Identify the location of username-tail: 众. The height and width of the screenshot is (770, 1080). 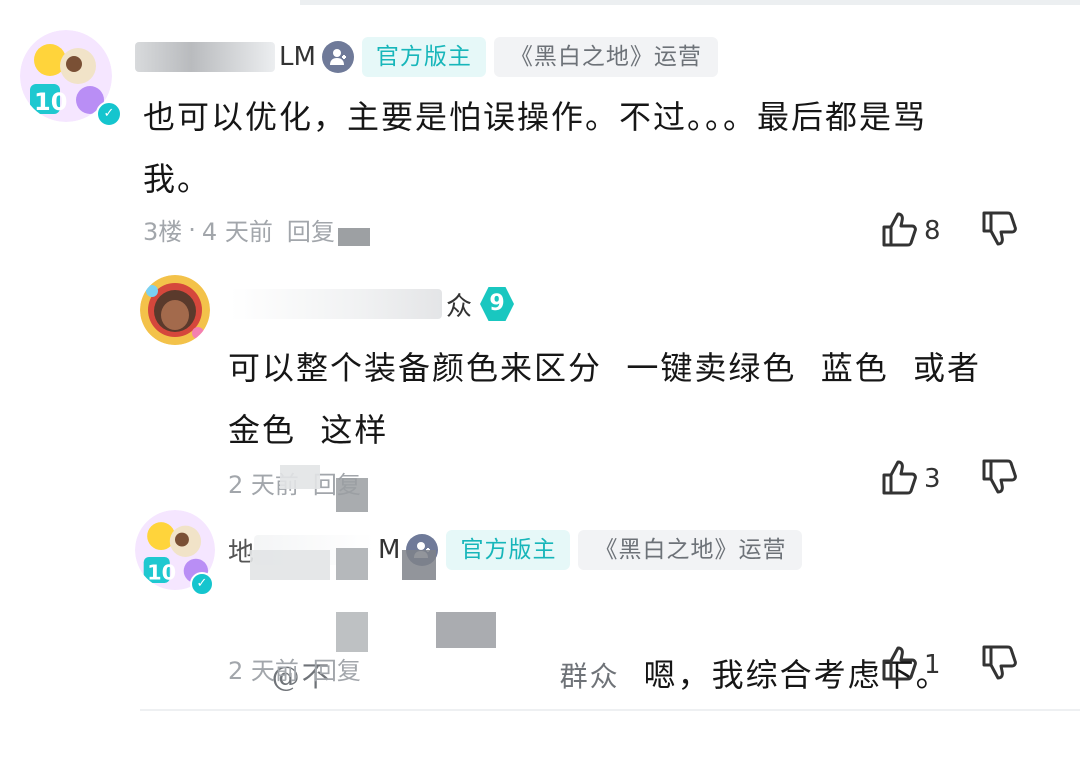
(459, 304).